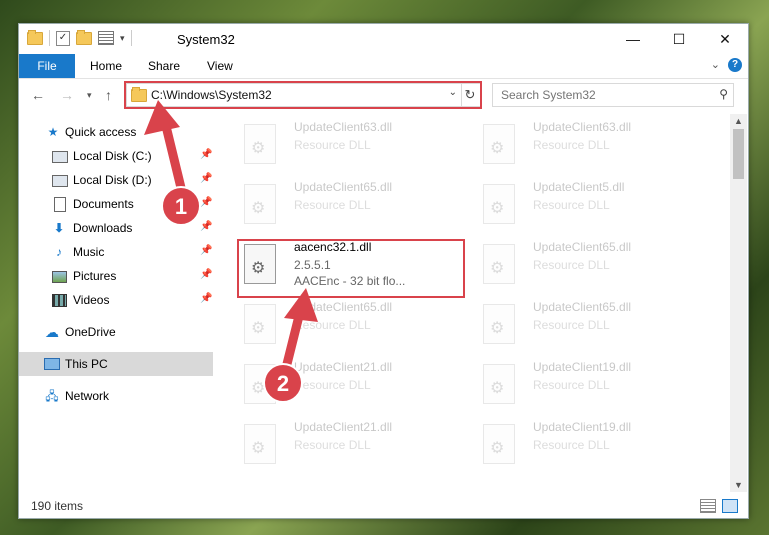 The image size is (769, 535). I want to click on file-item: UpdateClient5.dll Resource DLL, so click(585, 205).